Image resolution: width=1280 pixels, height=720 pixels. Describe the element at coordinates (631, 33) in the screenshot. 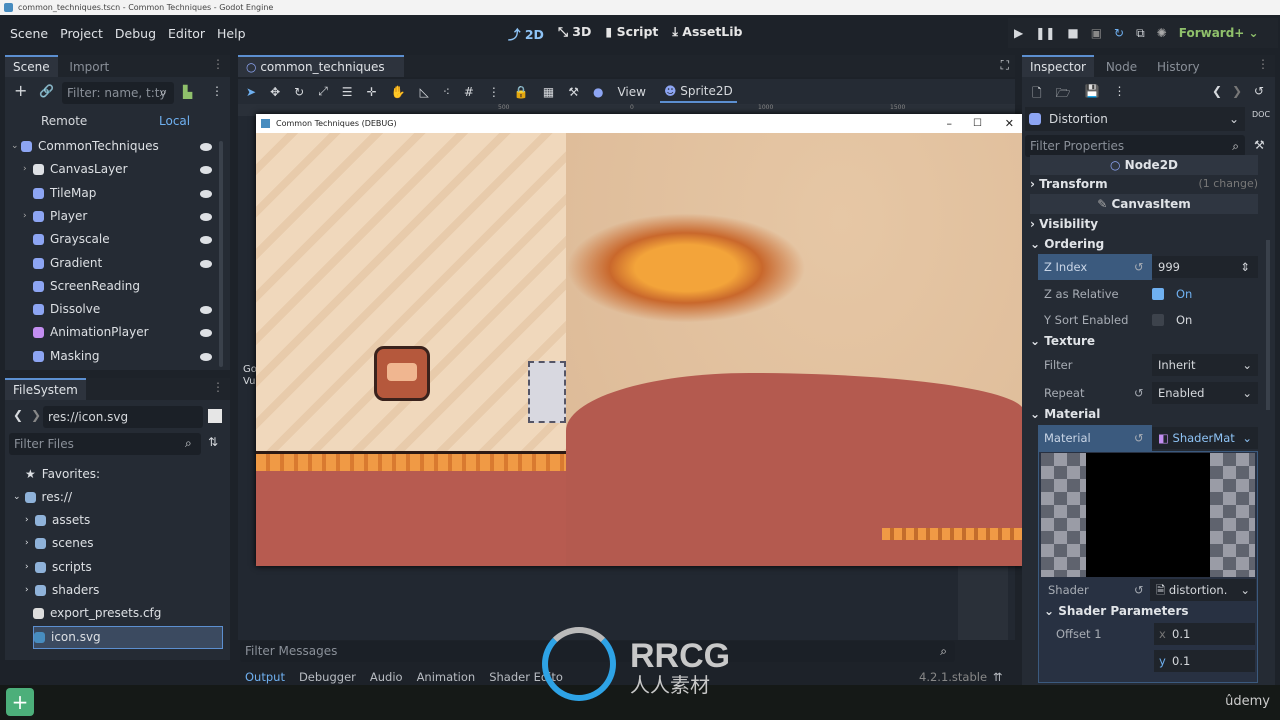

I see `workspace-script: ▮ Script` at that location.